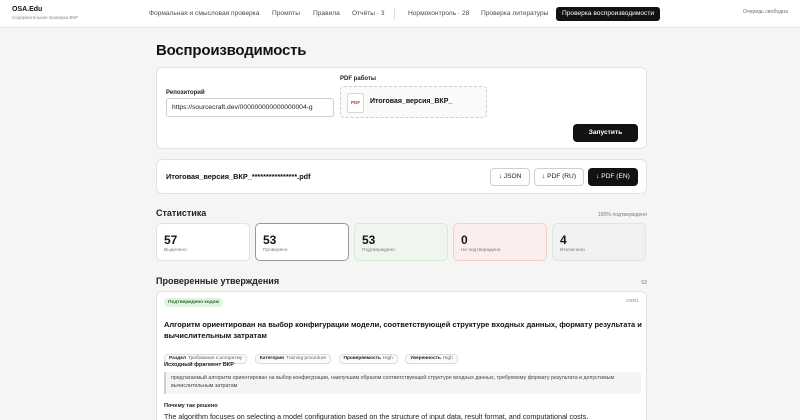  What do you see at coordinates (632, 301) in the screenshot?
I see `claim-id: c0001` at bounding box center [632, 301].